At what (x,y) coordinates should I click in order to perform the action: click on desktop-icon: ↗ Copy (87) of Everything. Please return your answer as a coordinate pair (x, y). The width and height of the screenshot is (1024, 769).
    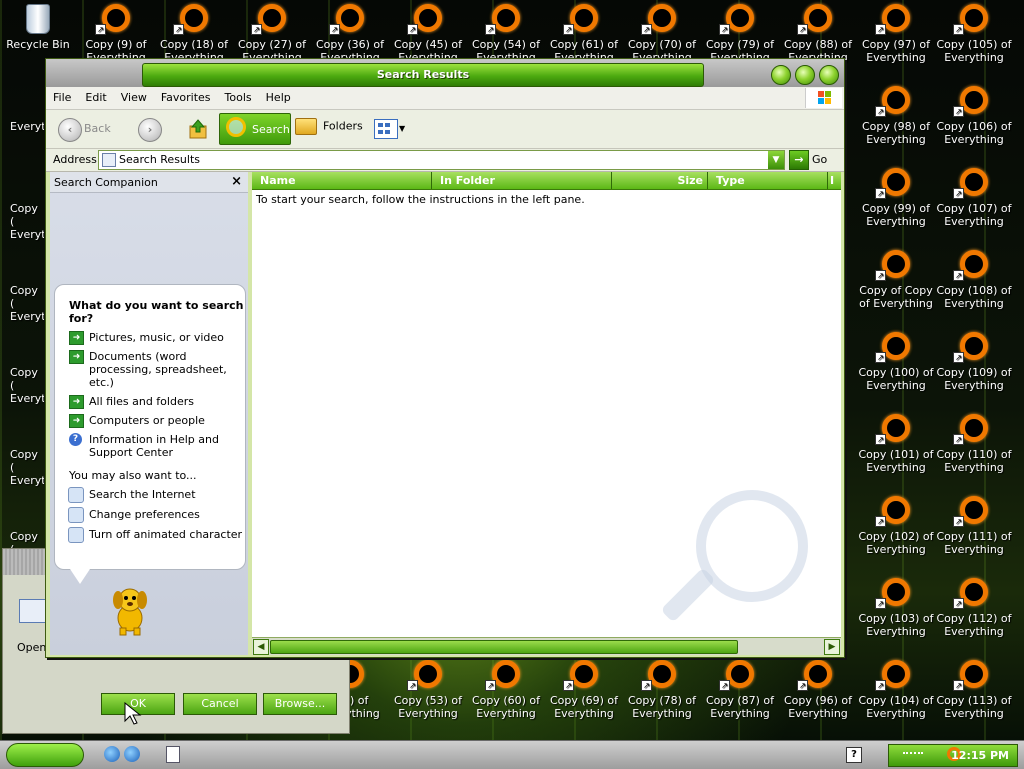
    Looking at the image, I should click on (740, 698).